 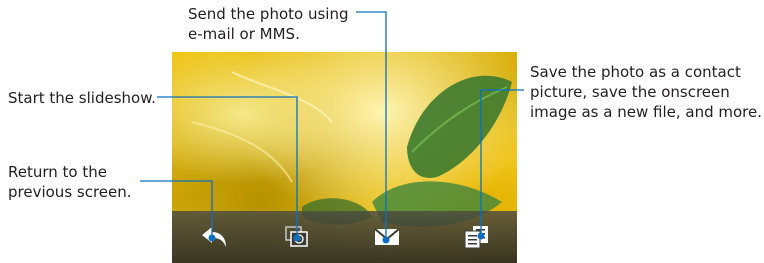 I want to click on slideshow-icon, so click(x=296, y=236).